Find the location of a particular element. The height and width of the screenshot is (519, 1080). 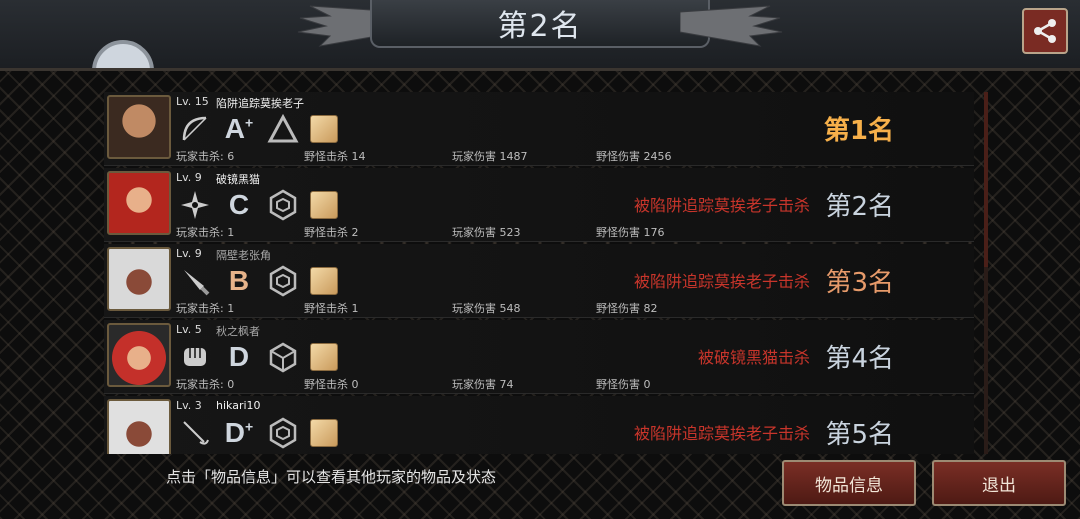

rapier-icon is located at coordinates (195, 433).